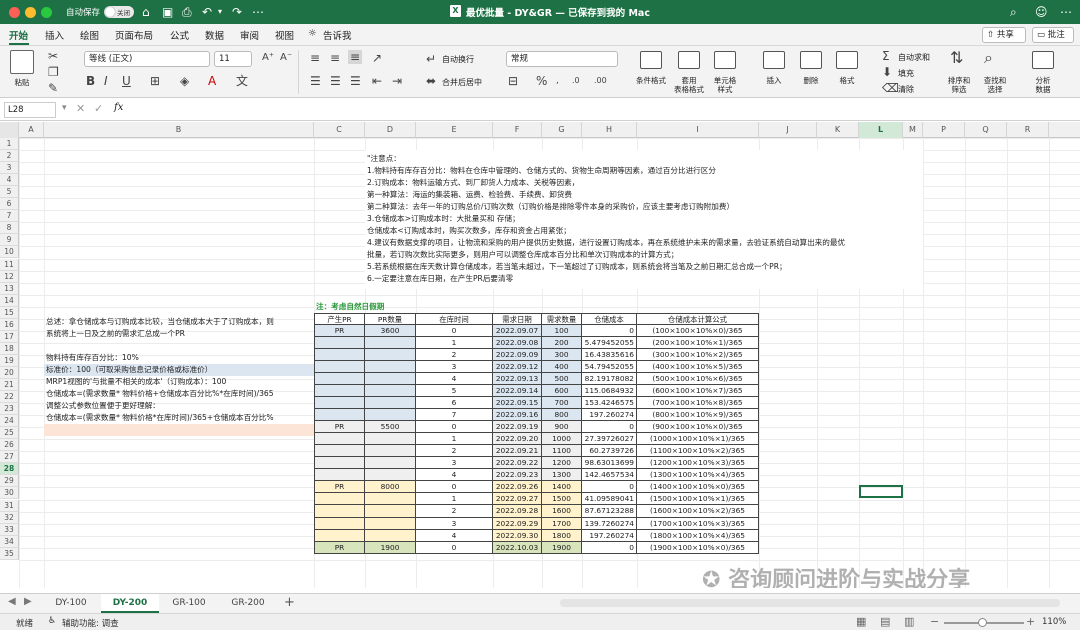 Image resolution: width=1080 pixels, height=630 pixels. Describe the element at coordinates (698, 366) in the screenshot. I see `table-cell: (400×100×10%×5)/365` at that location.